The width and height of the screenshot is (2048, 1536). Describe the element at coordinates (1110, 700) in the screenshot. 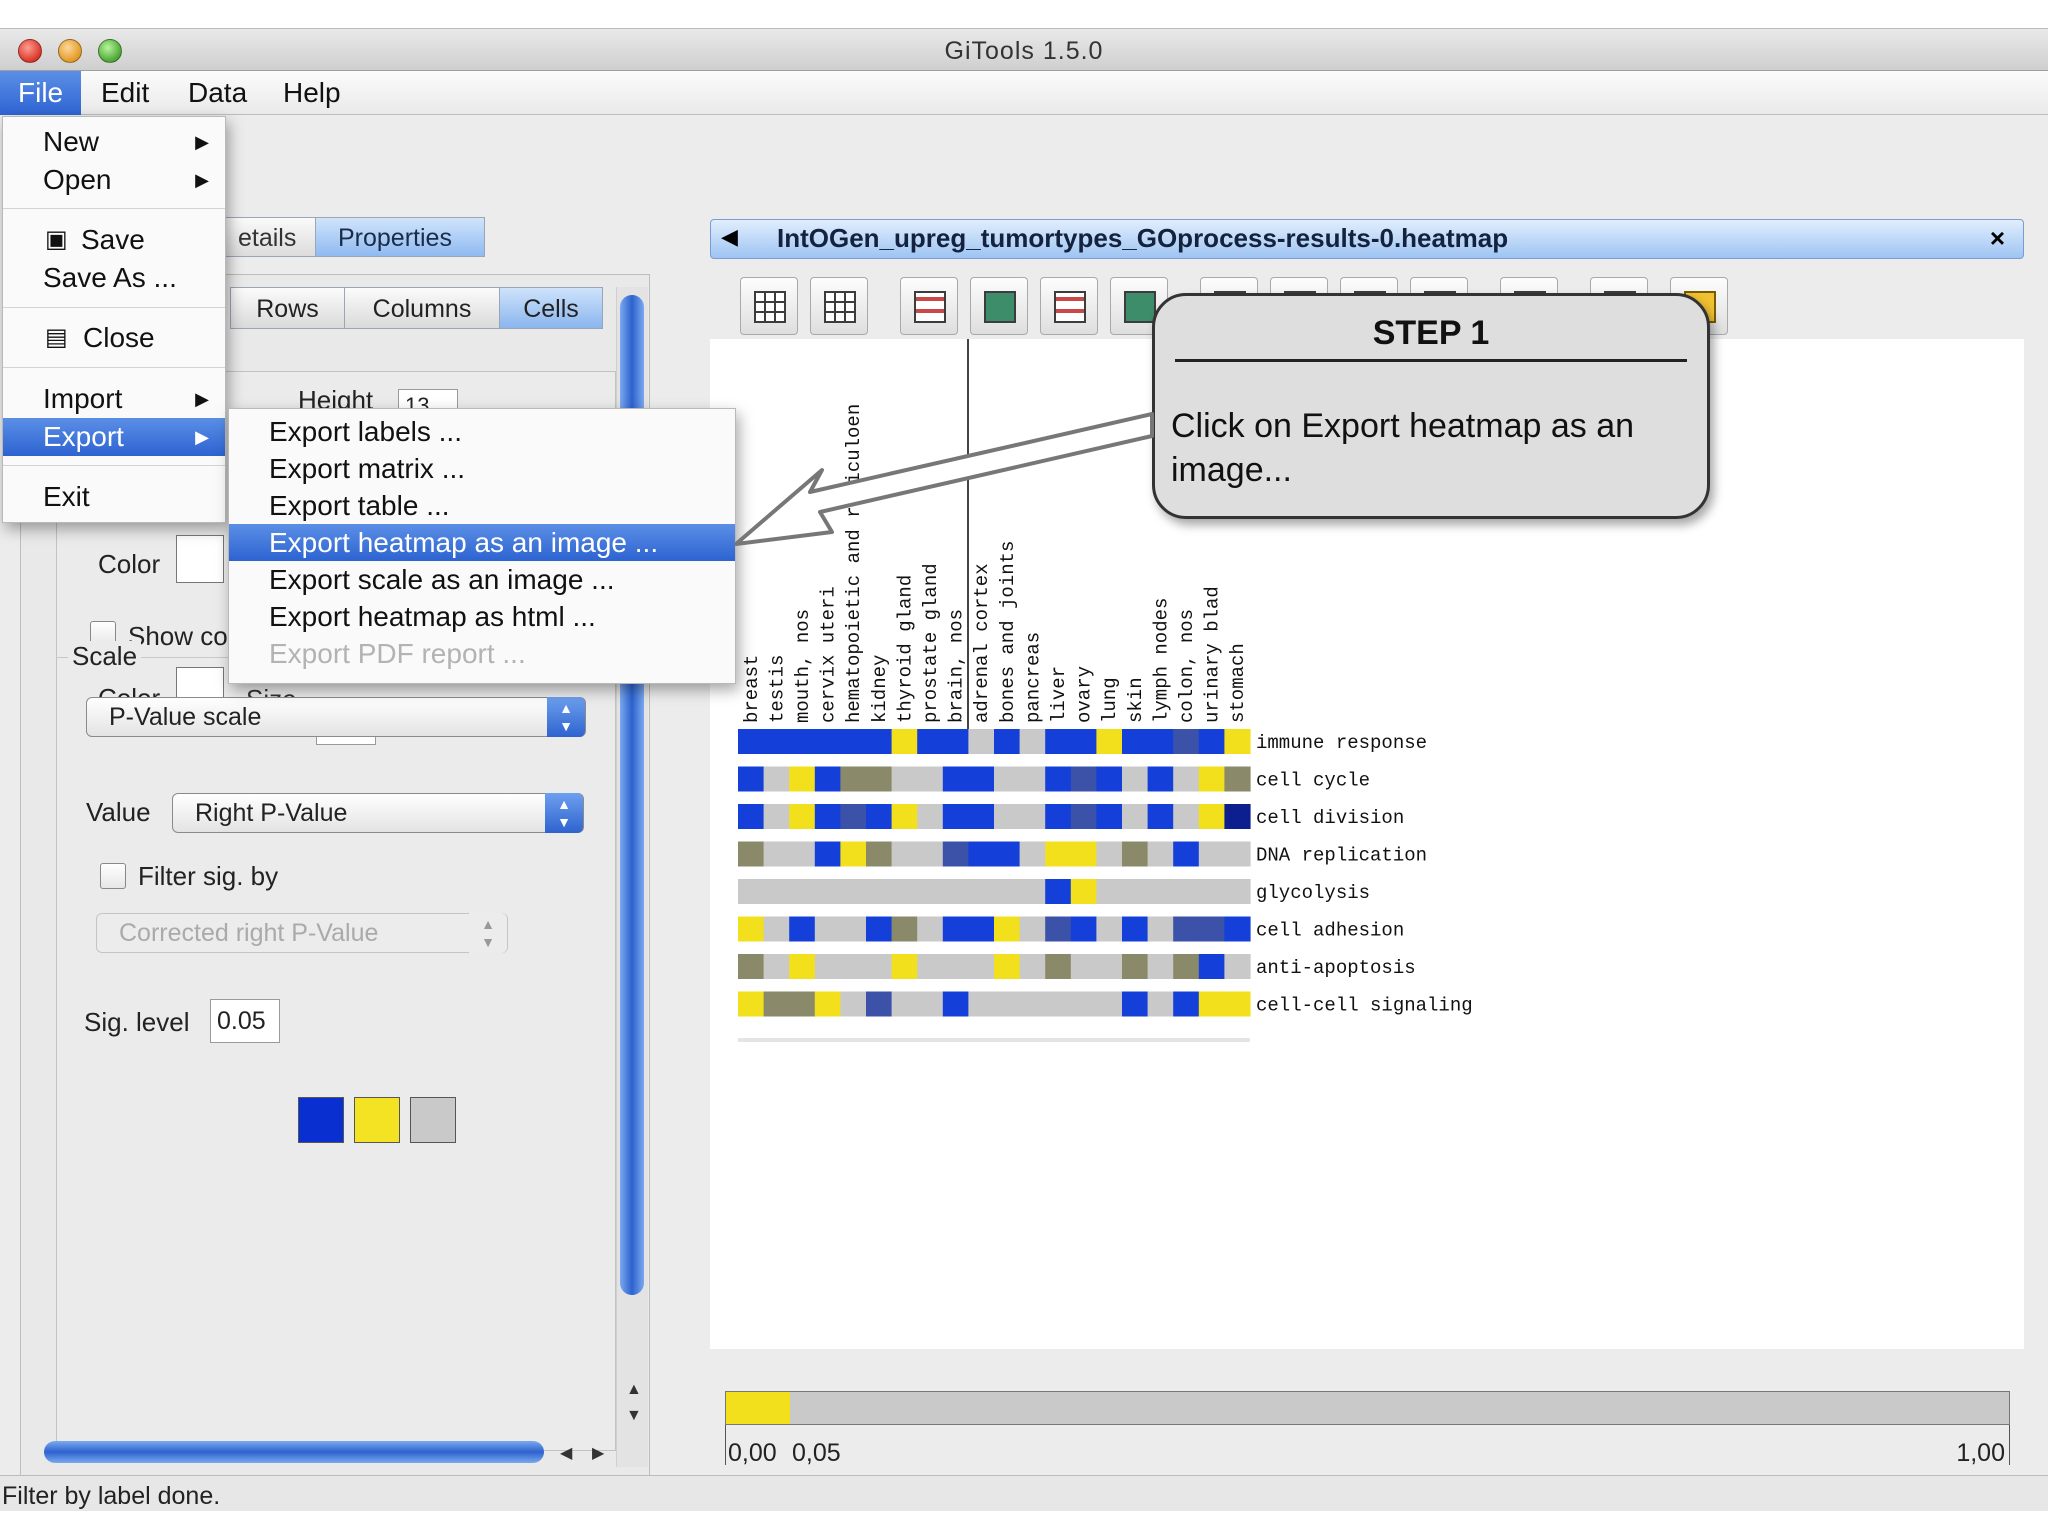

I see `column-label: lung` at that location.